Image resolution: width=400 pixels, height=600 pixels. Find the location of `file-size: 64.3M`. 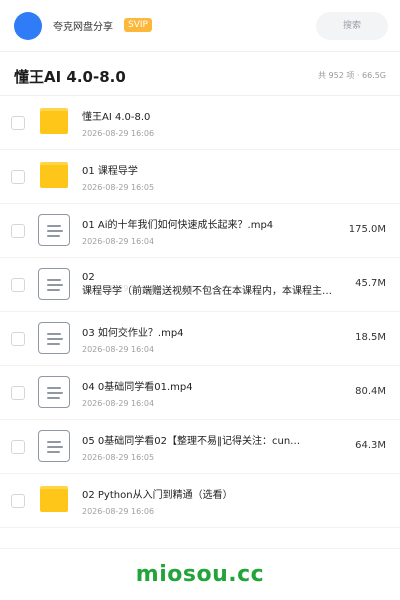

file-size: 64.3M is located at coordinates (370, 445).